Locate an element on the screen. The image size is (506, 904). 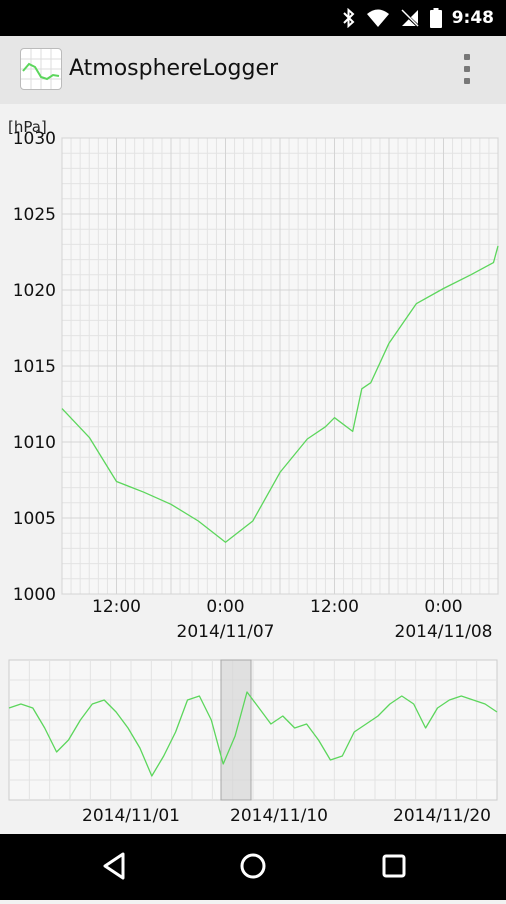
navigation-bar is located at coordinates (253, 867).